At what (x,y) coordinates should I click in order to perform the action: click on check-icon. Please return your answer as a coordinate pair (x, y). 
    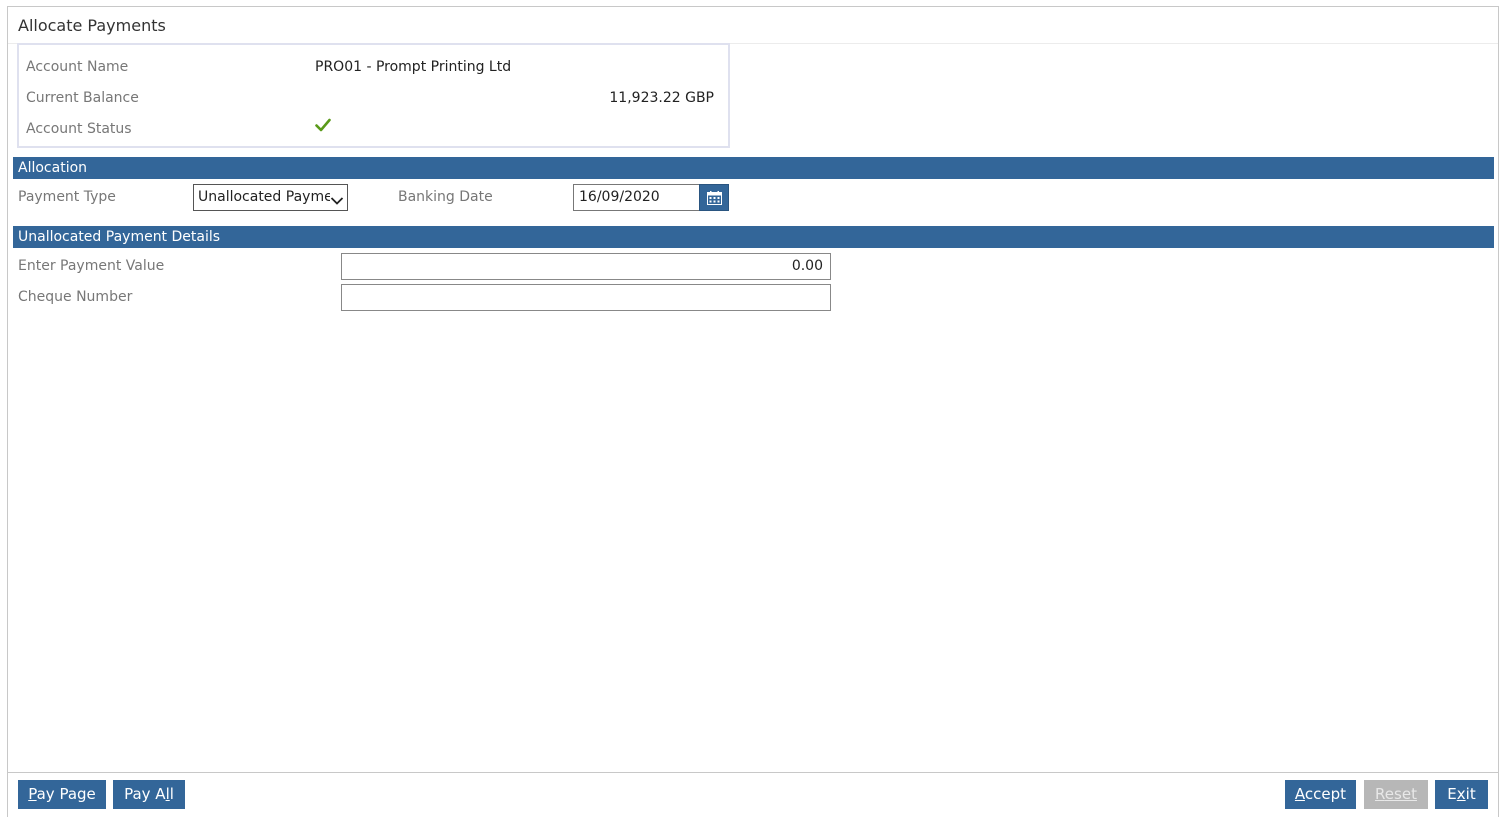
    Looking at the image, I should click on (323, 125).